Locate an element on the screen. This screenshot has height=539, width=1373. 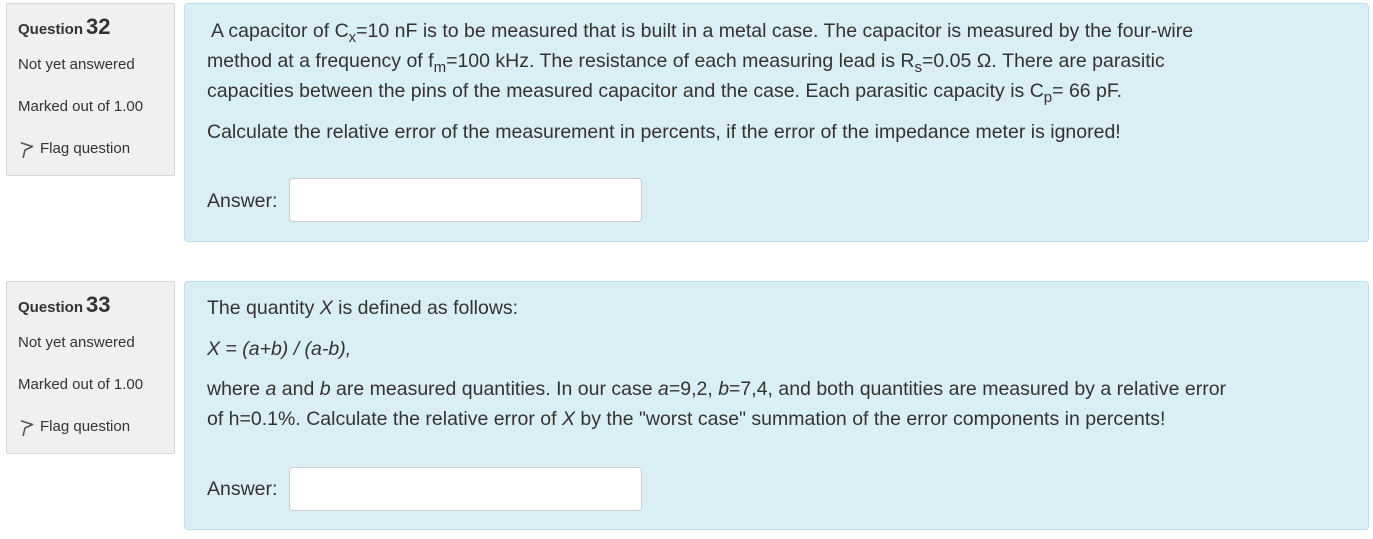
question-text-line: The quantity X is defined as follows: is located at coordinates (767, 308).